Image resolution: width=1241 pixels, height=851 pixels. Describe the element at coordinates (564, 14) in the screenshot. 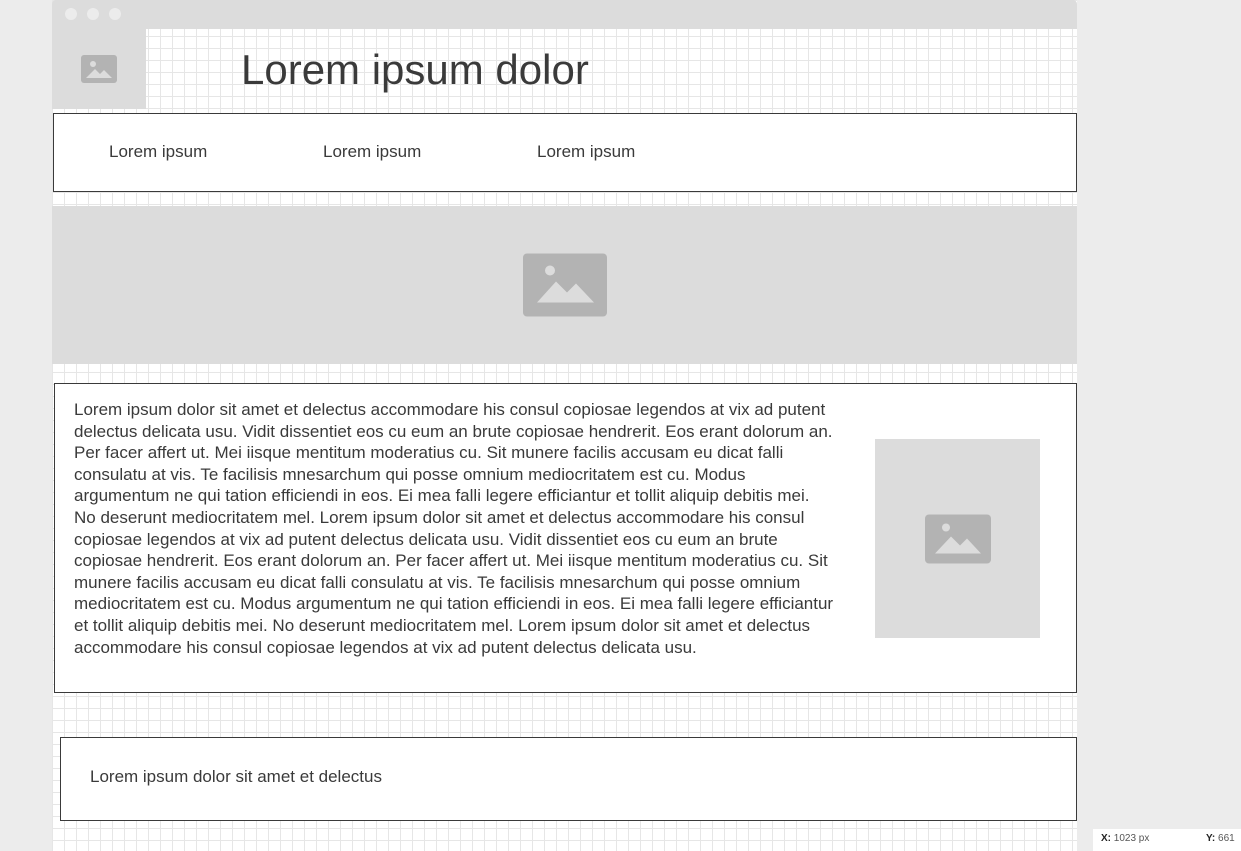

I see `window-titlebar` at that location.